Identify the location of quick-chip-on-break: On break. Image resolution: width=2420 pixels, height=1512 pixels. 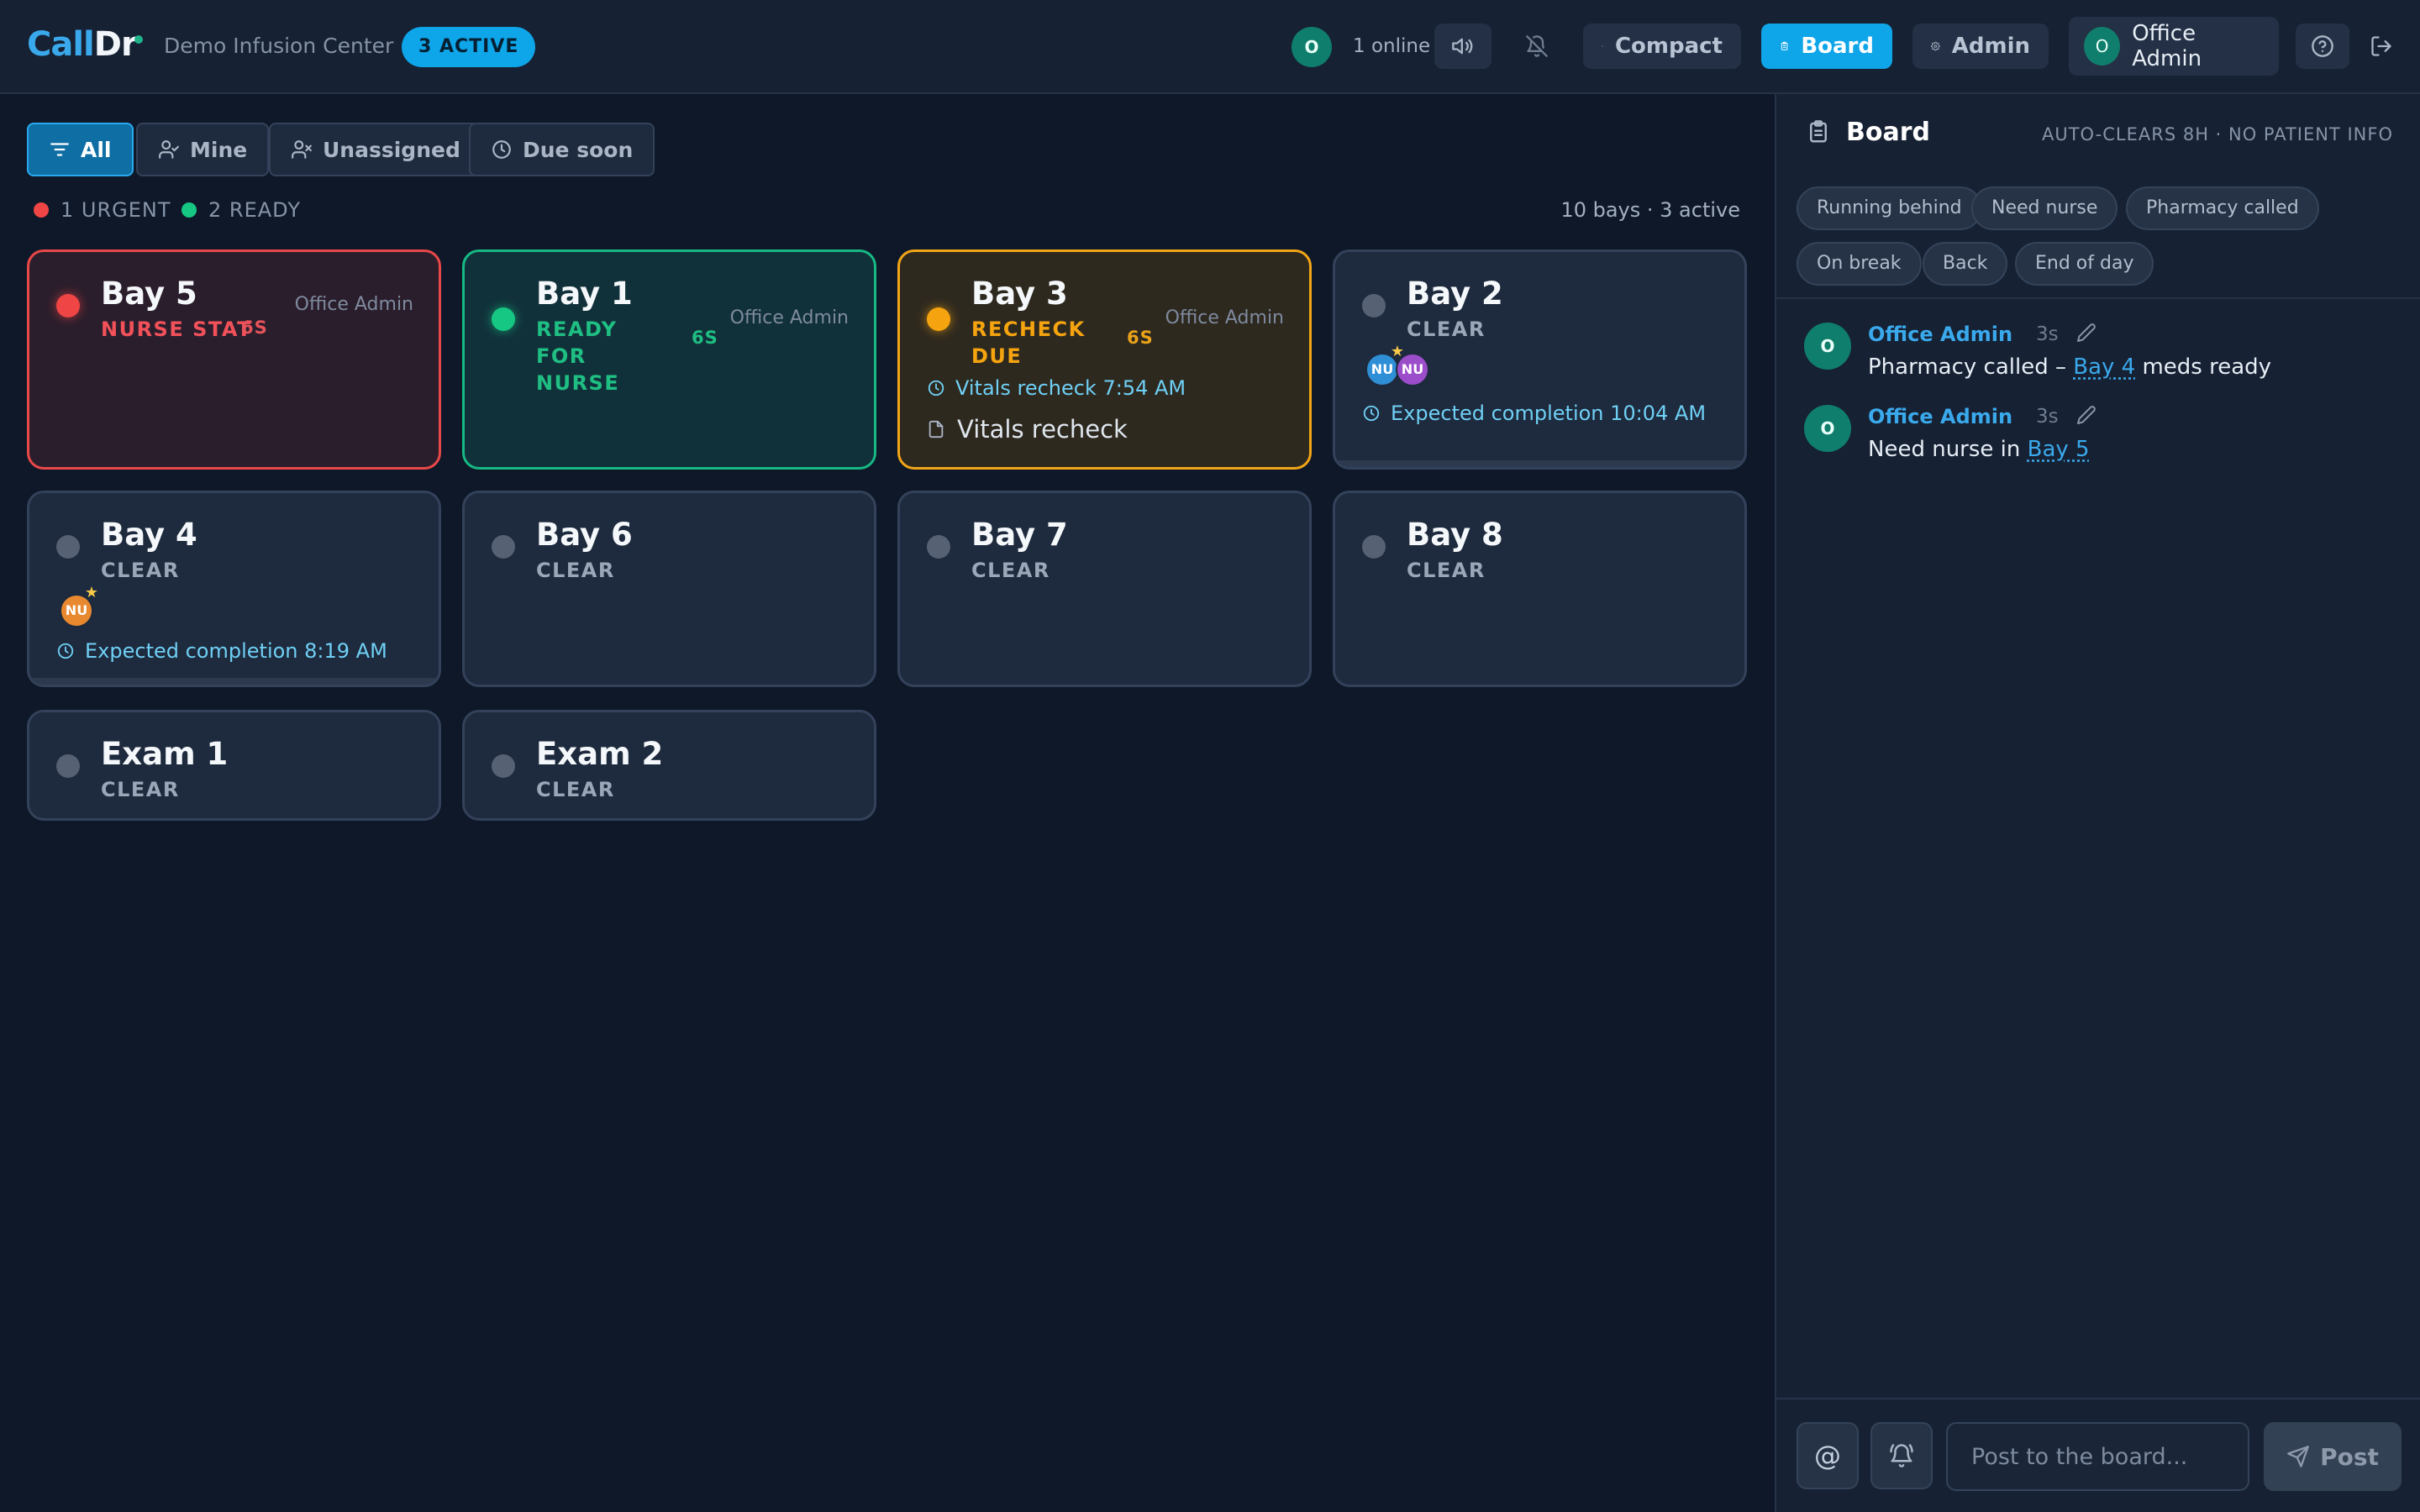
(1860, 264).